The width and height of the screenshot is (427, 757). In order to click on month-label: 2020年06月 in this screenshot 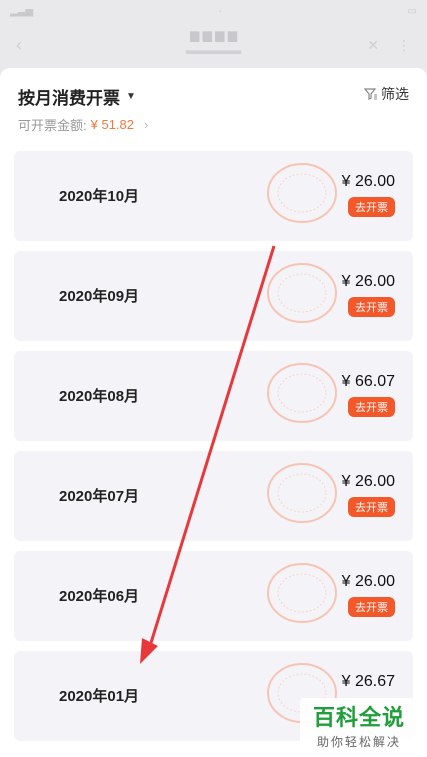, I will do `click(99, 596)`.